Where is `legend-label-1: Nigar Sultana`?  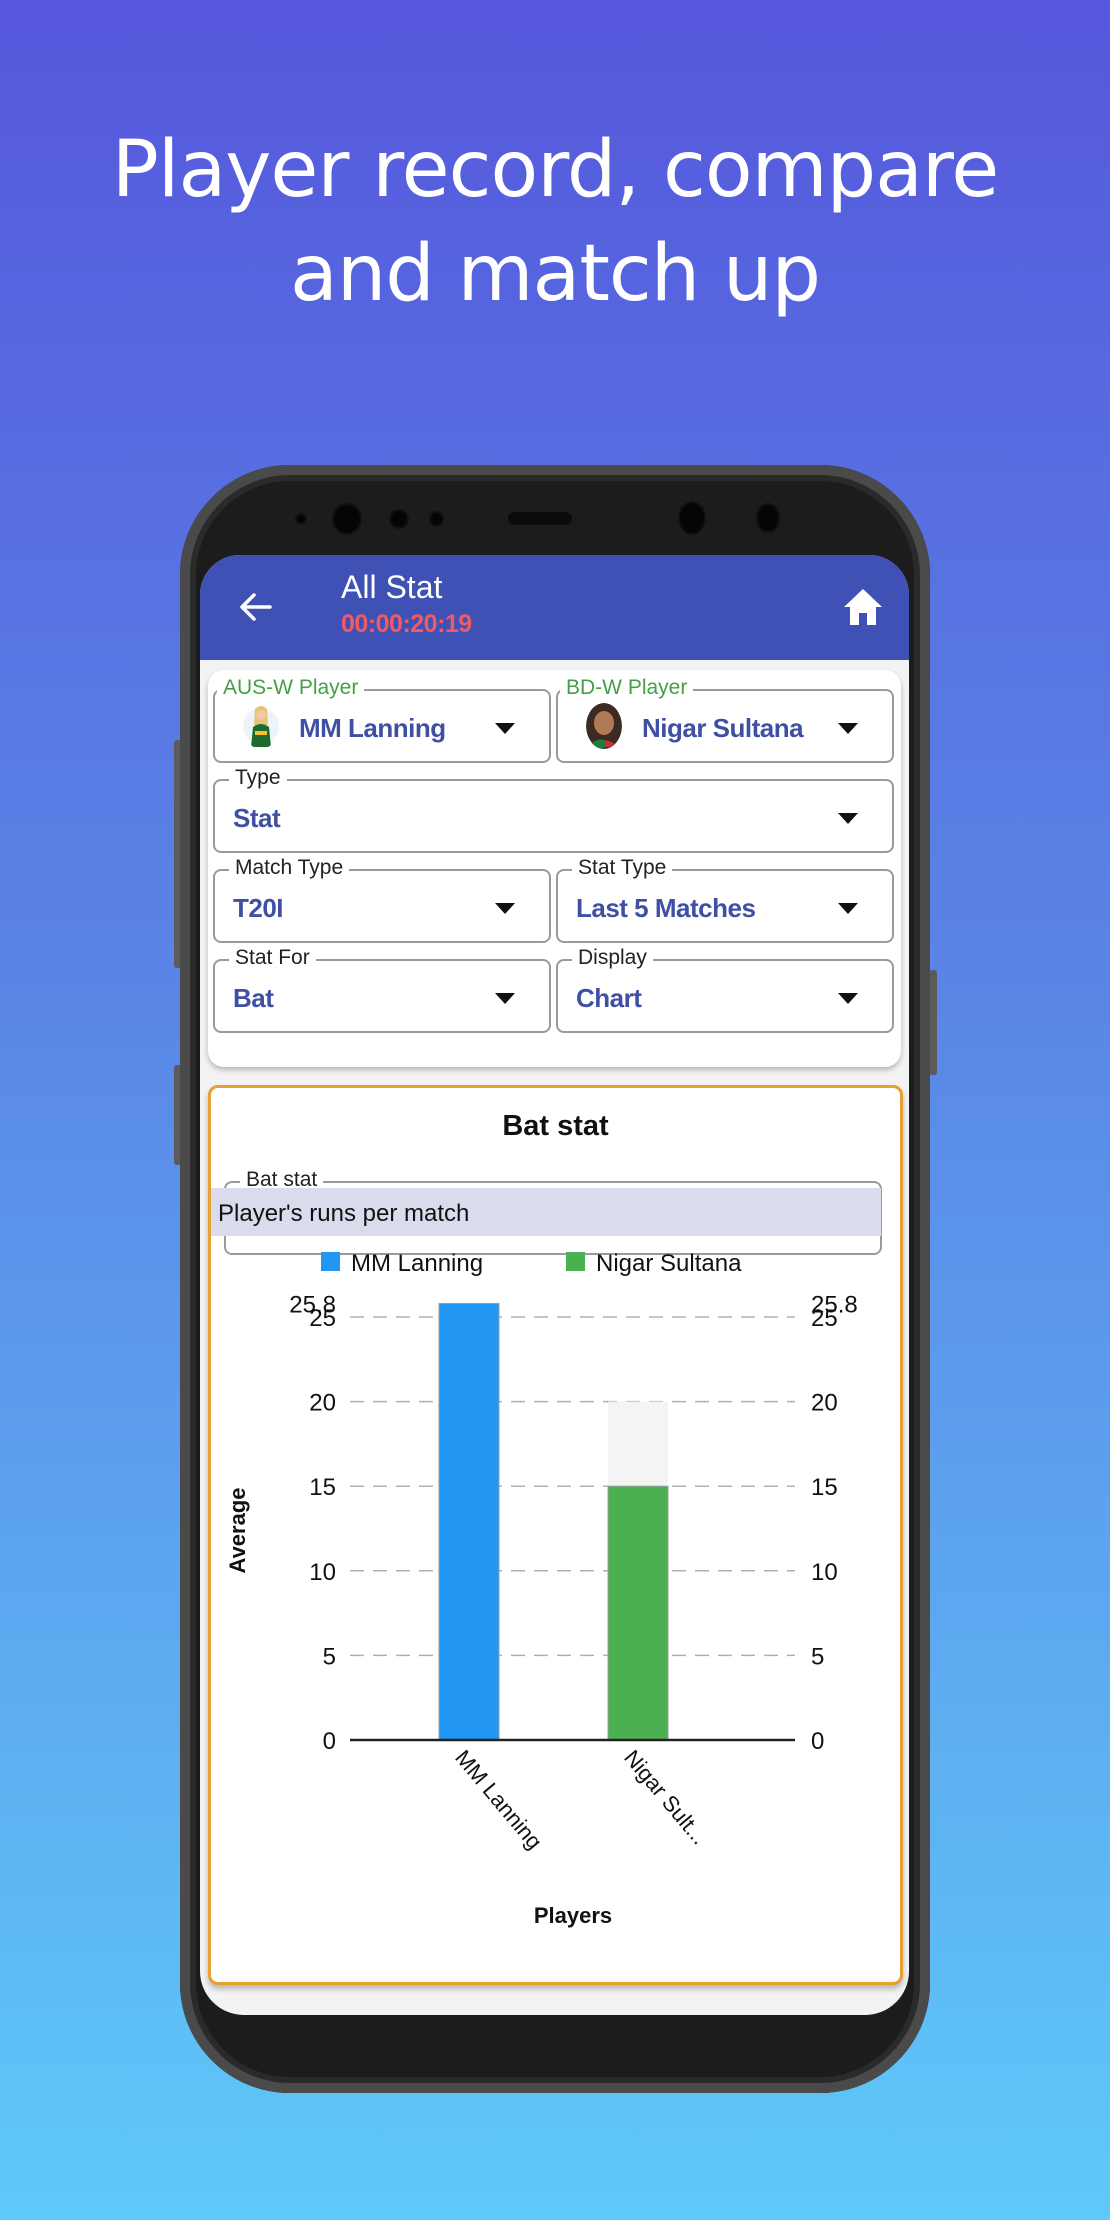
legend-label-1: Nigar Sultana is located at coordinates (669, 1263).